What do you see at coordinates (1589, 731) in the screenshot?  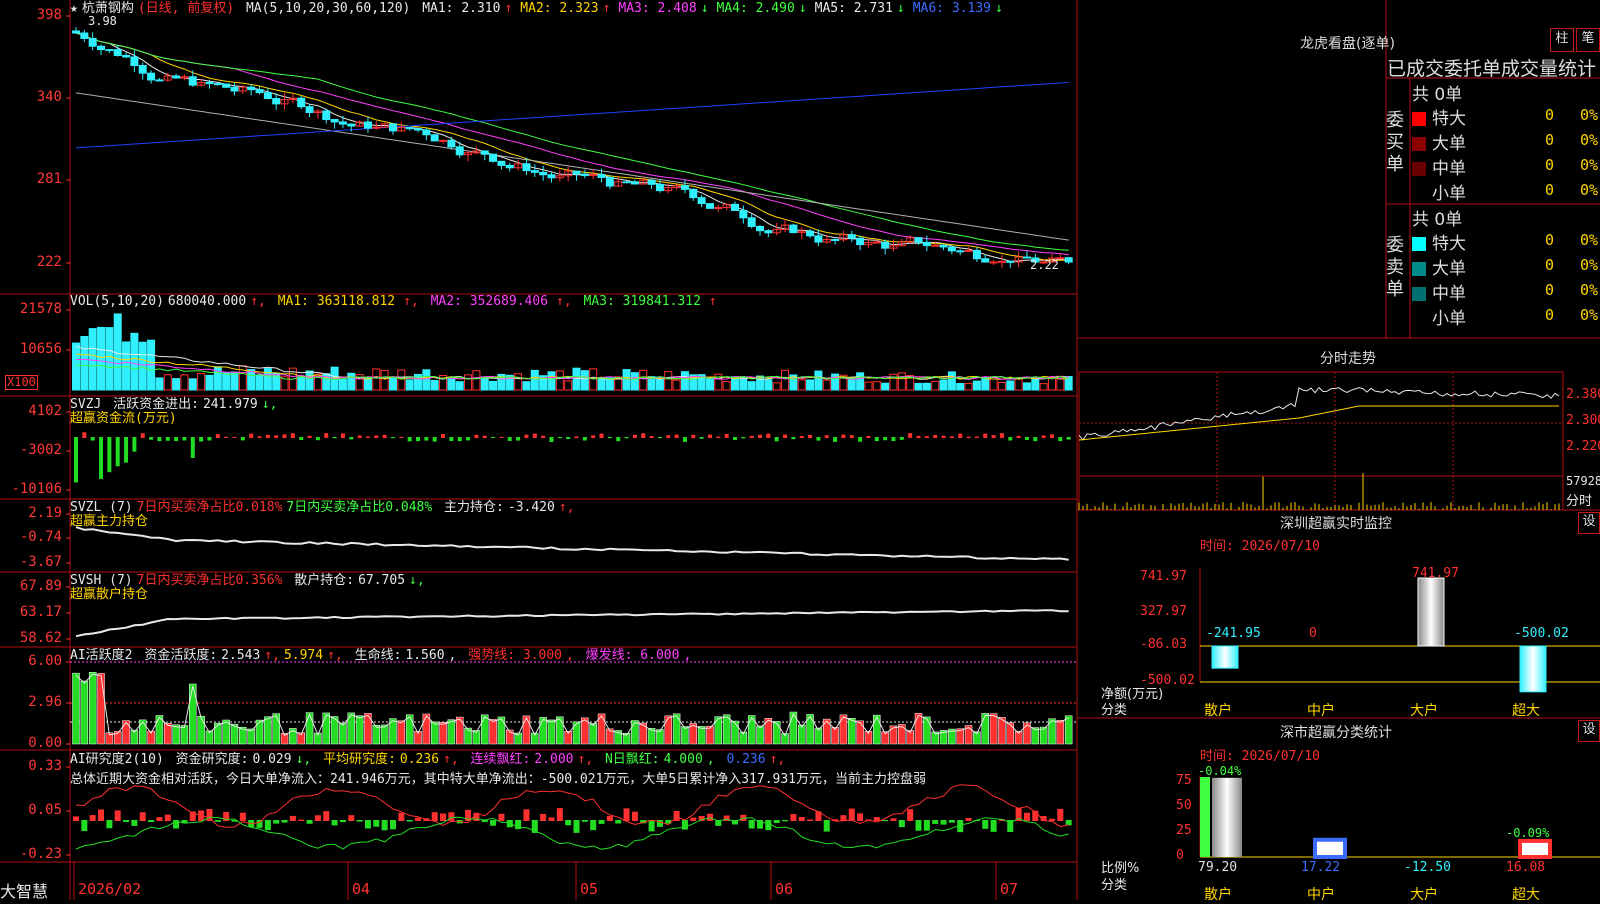 I see `sz-class-settings-button: 设` at bounding box center [1589, 731].